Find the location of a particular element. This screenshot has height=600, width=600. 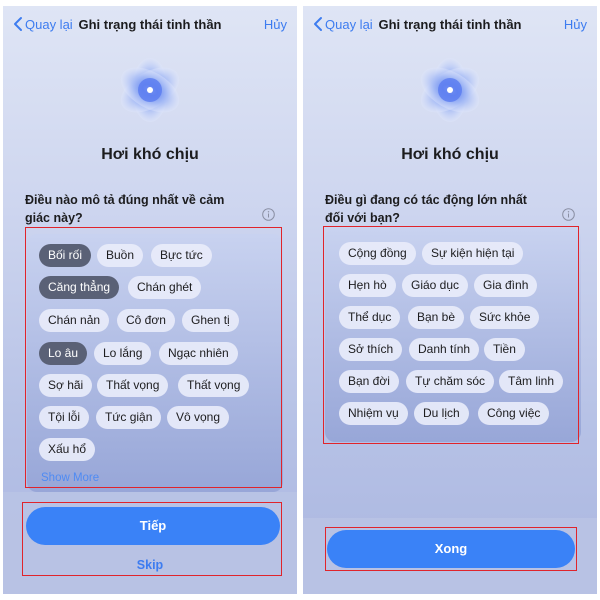

emotion-chip: Tức giận is located at coordinates (129, 417).